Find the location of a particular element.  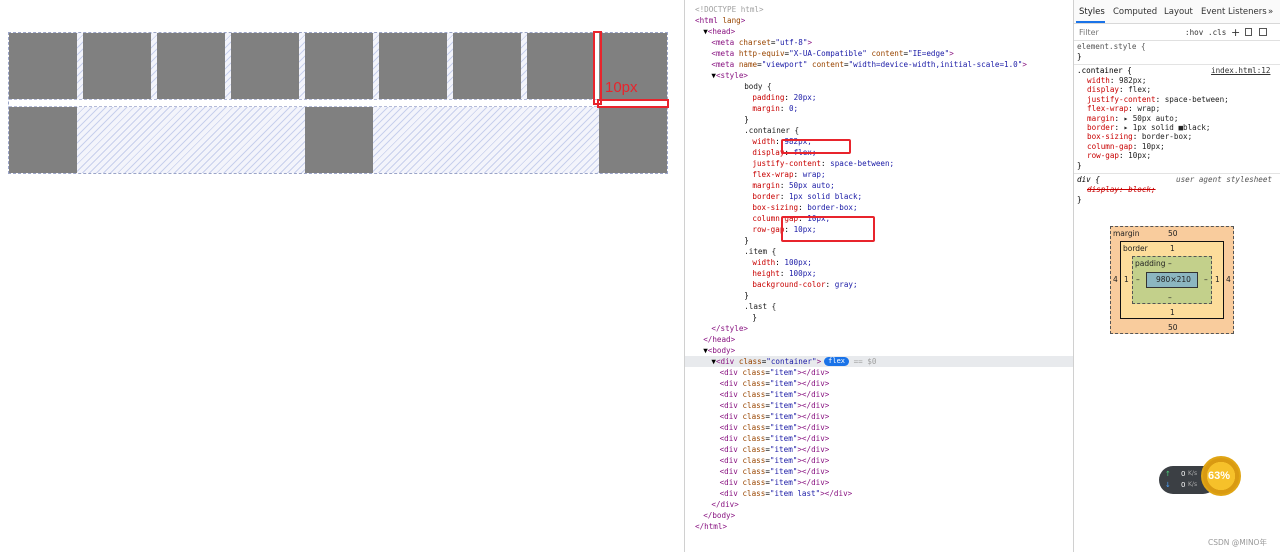

dom-line: width: 982px; is located at coordinates (879, 141).